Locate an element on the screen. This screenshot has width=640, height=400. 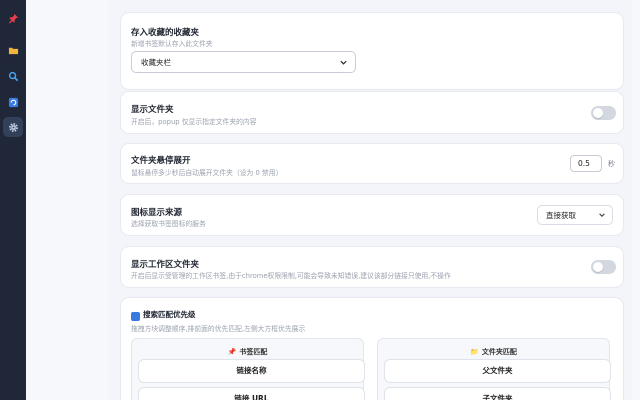
folder-match-item-parent: 父文件夹 is located at coordinates (497, 371).